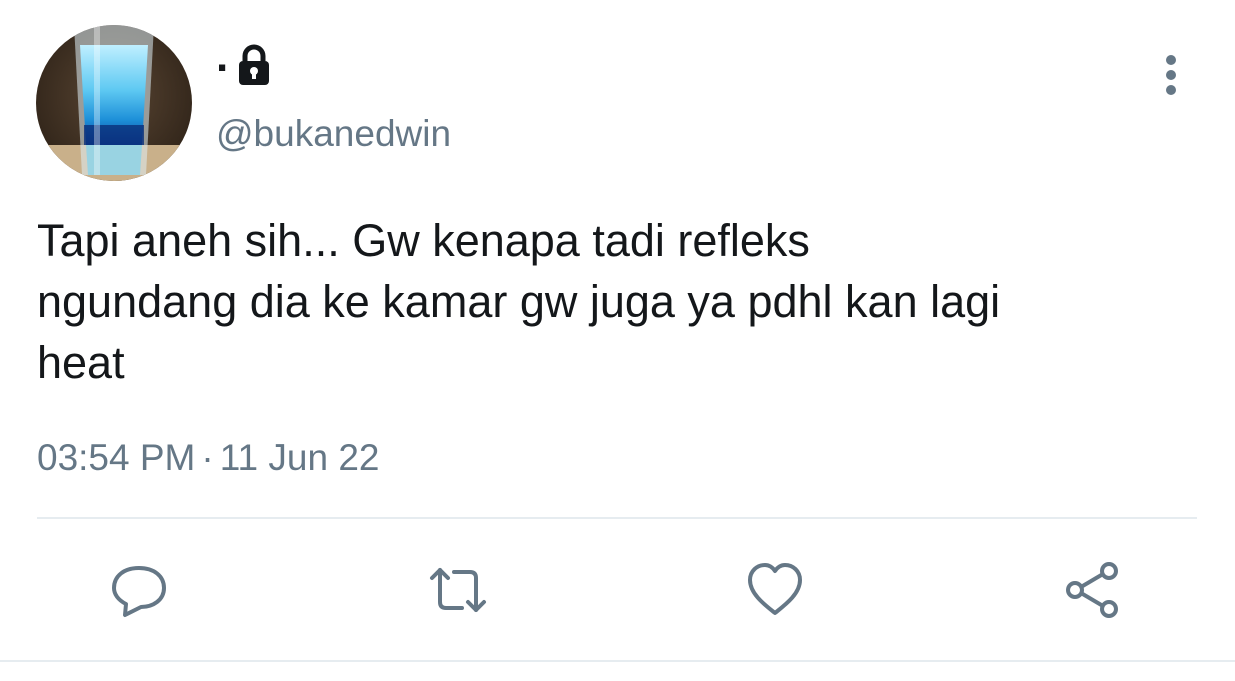 Image resolution: width=1235 pixels, height=681 pixels. I want to click on reply-icon, so click(139, 591).